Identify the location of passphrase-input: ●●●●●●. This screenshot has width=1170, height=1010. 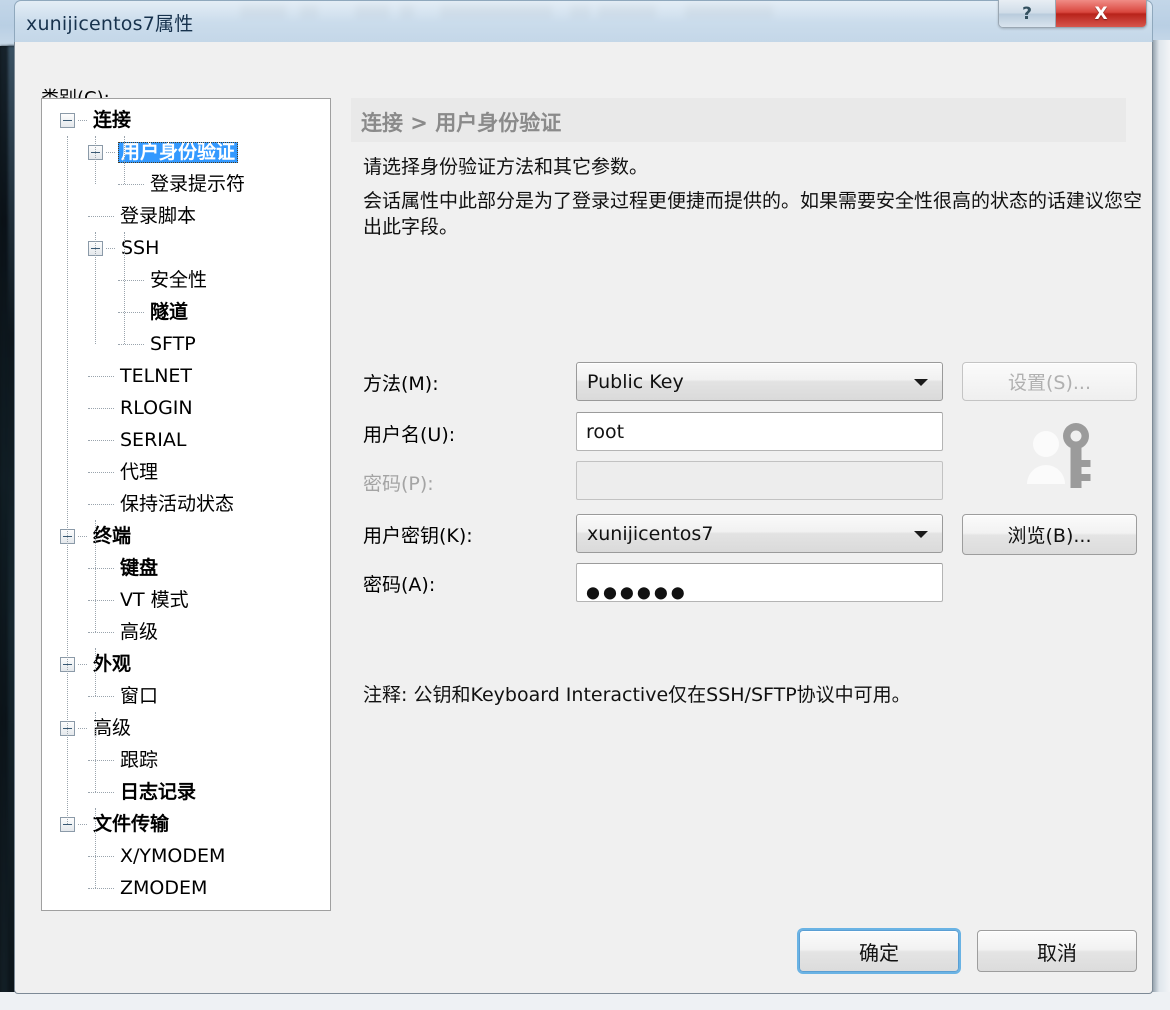
(759, 582).